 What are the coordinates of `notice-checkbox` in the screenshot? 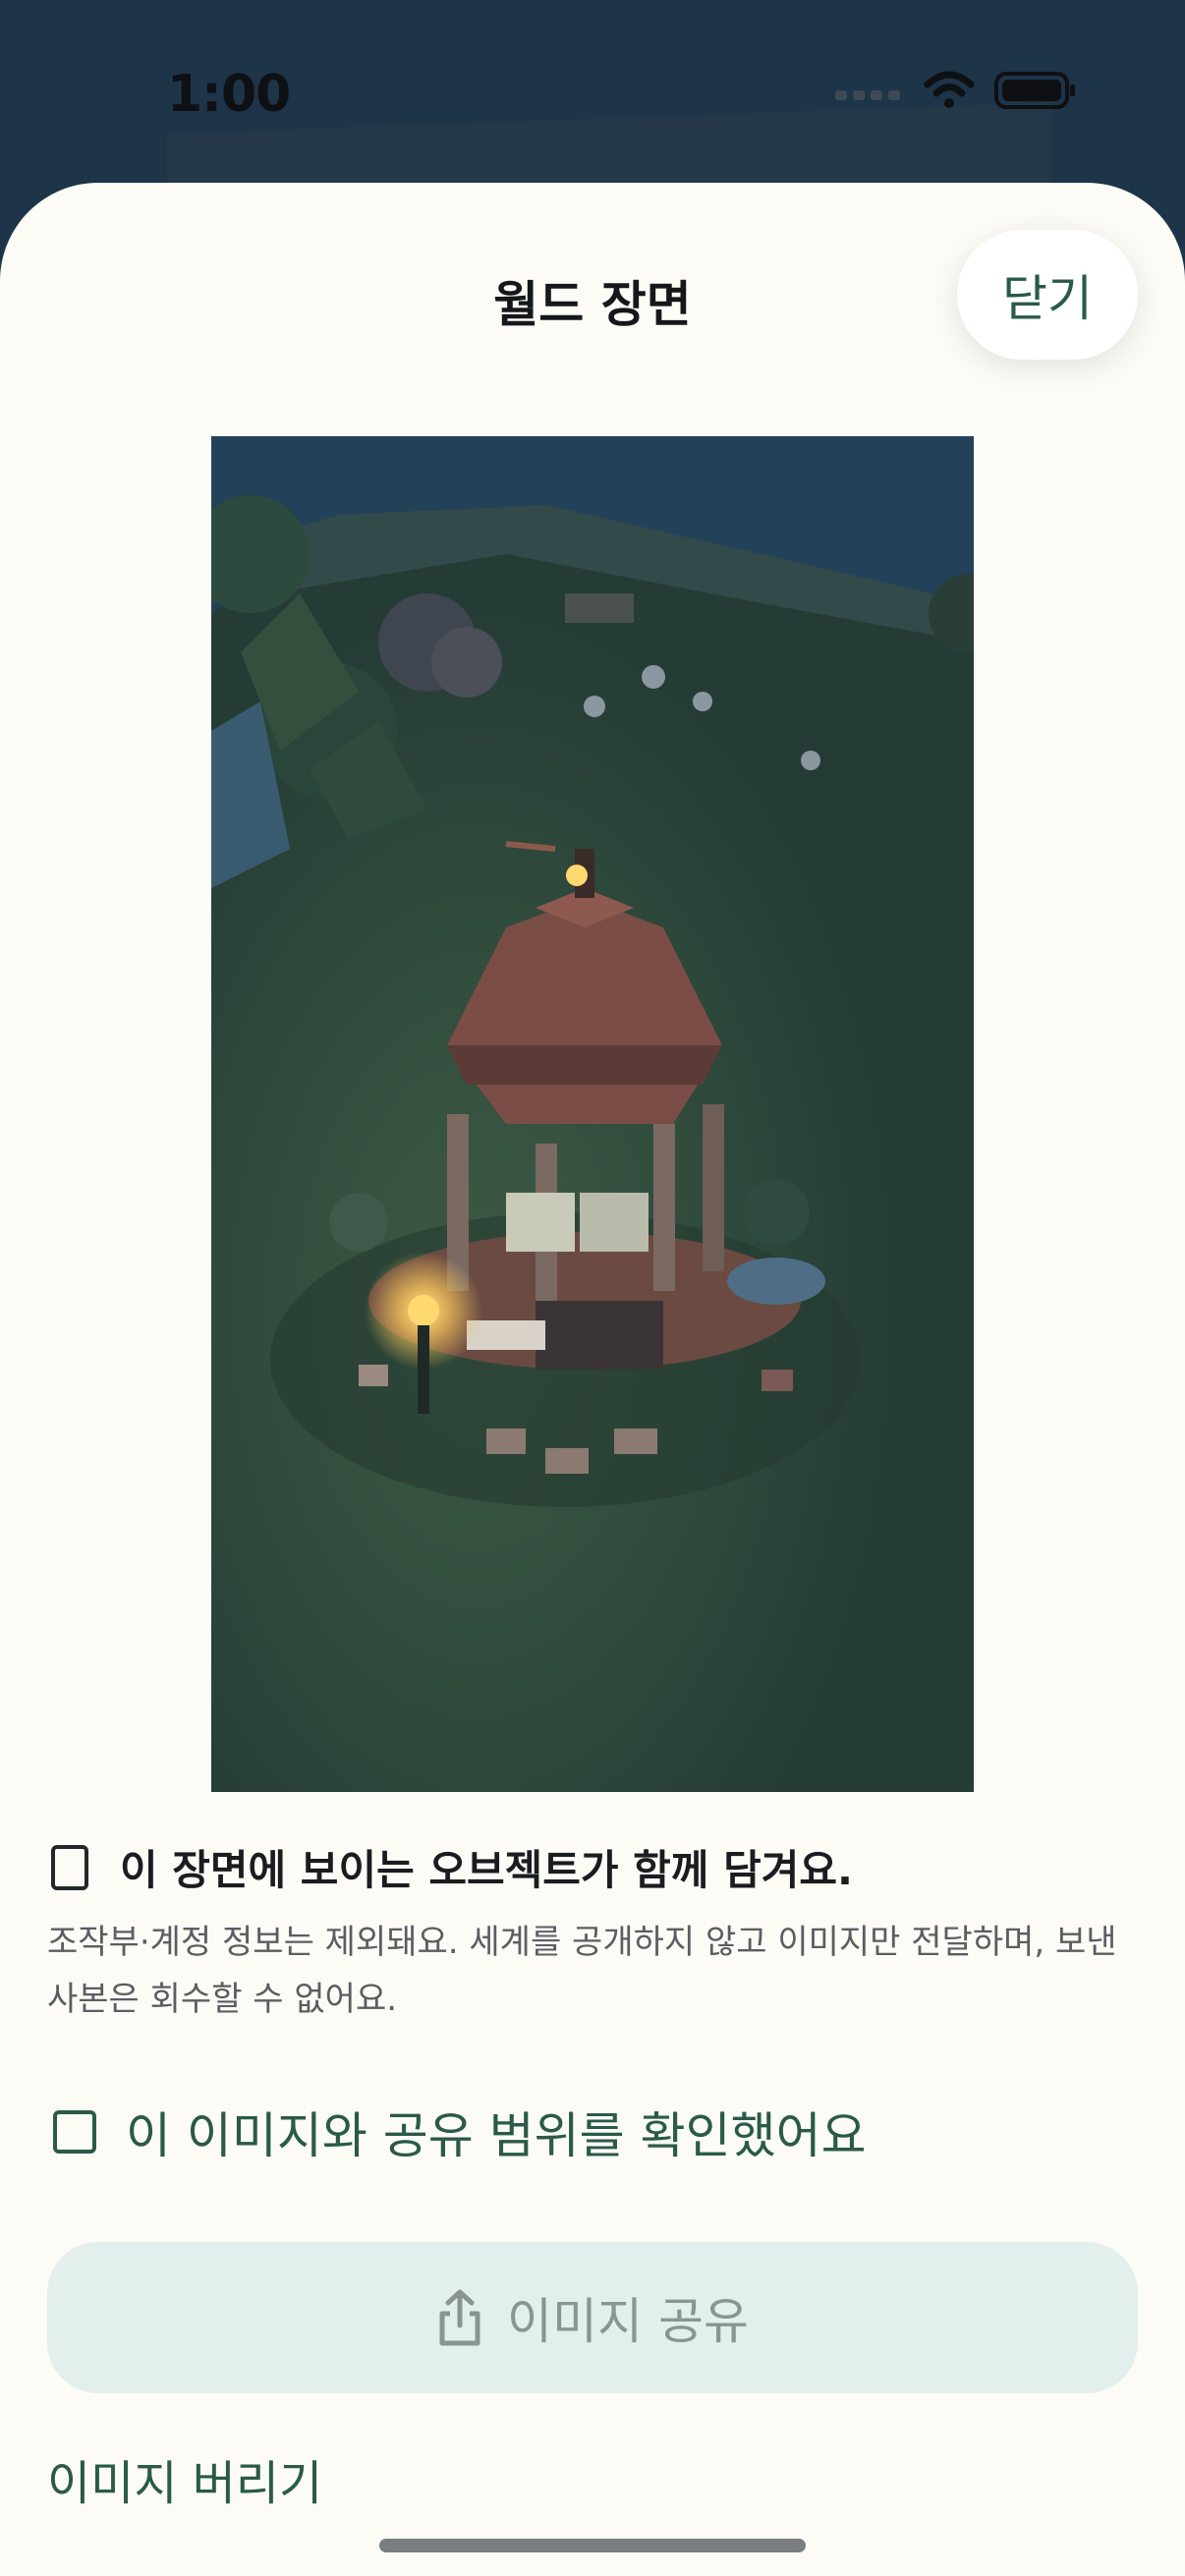 It's located at (69, 1867).